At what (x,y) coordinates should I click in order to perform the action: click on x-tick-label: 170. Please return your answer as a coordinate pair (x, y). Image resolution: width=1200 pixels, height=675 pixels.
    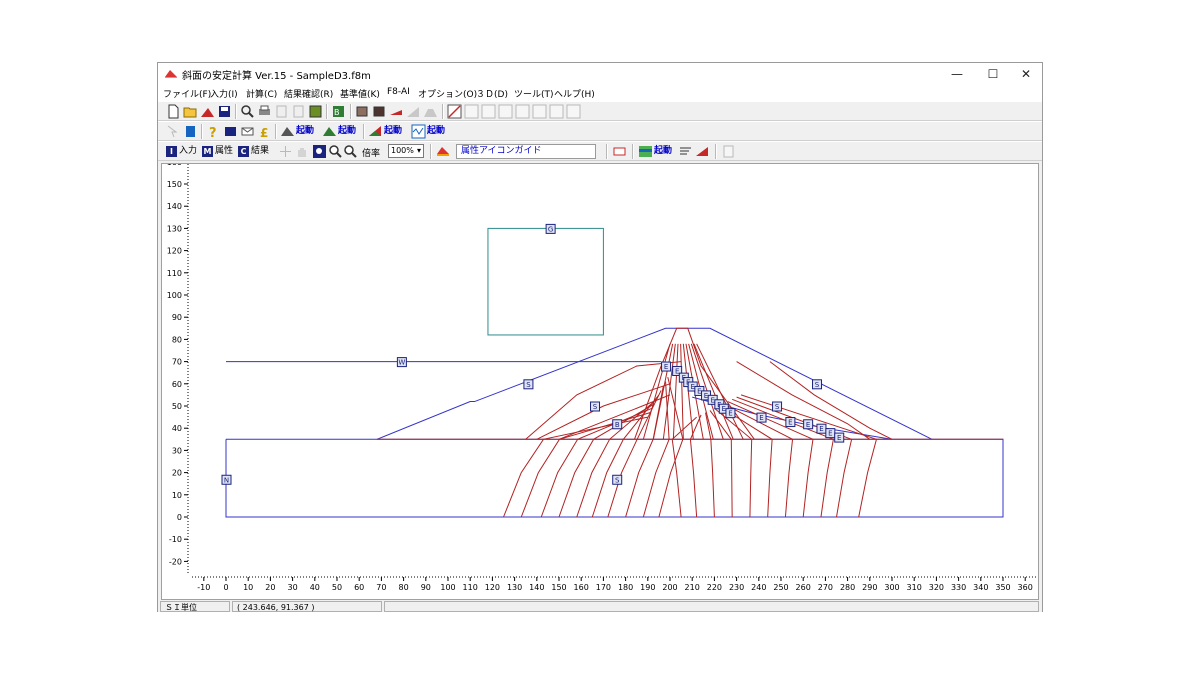
    Looking at the image, I should click on (603, 587).